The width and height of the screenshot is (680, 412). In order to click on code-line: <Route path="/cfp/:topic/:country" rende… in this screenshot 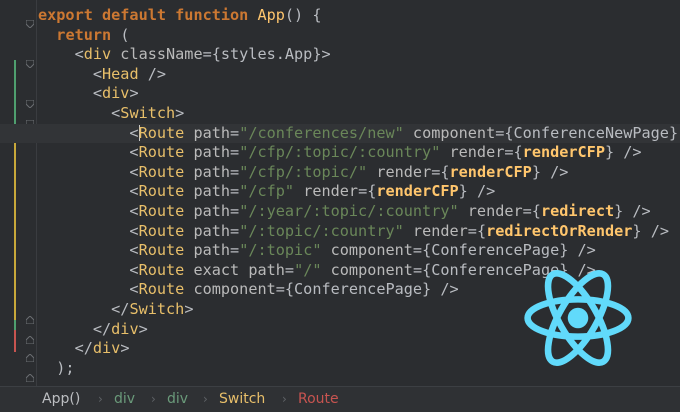, I will do `click(359, 153)`.